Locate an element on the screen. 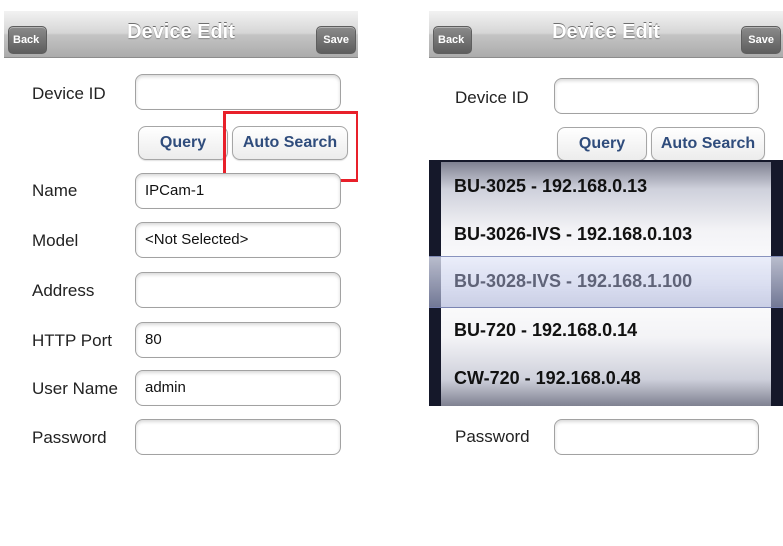 The width and height of the screenshot is (783, 546). address-label: Address is located at coordinates (63, 290).